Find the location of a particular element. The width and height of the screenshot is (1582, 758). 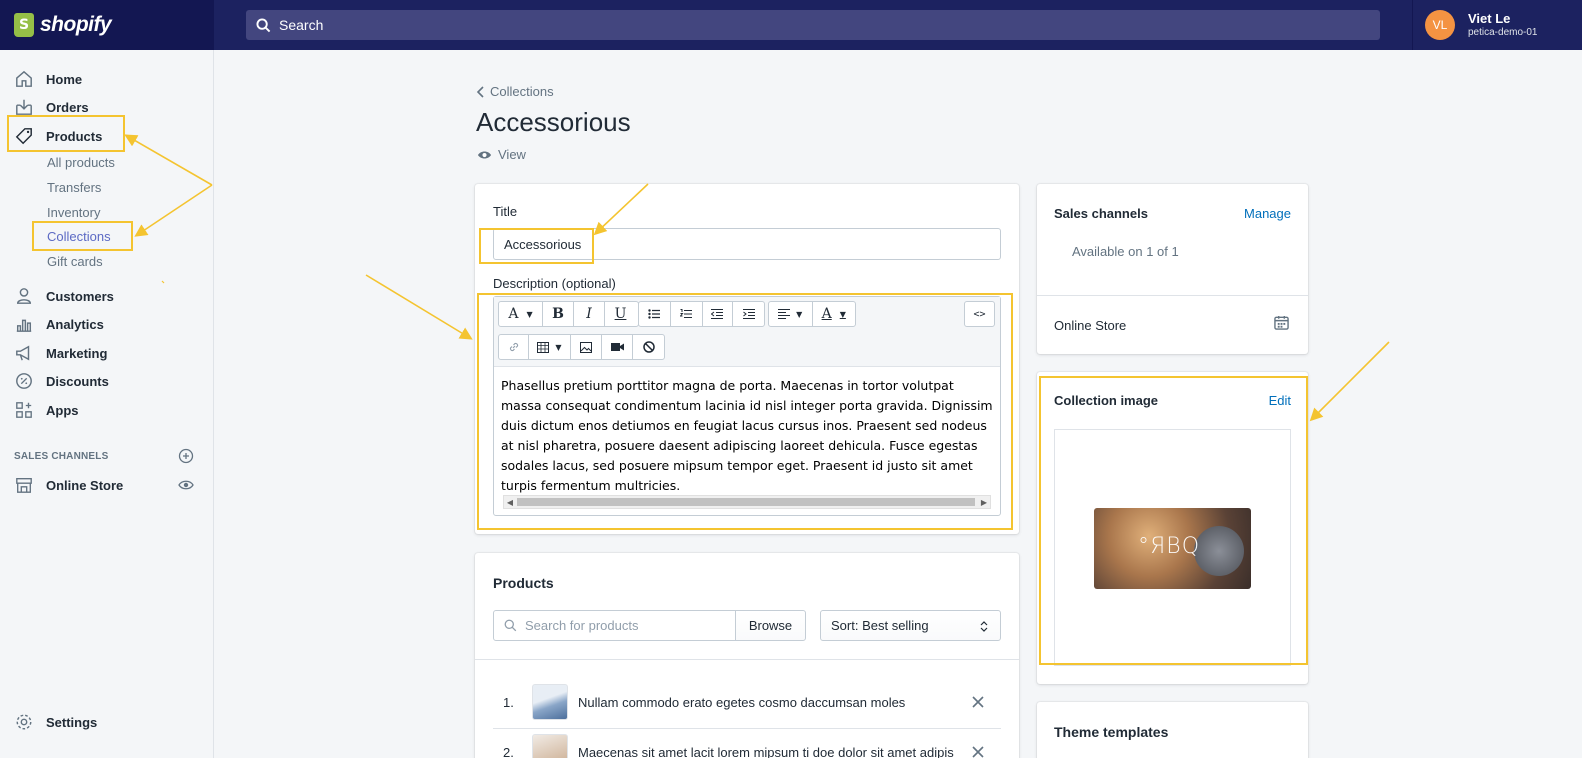

clear-format-icon is located at coordinates (648, 347).